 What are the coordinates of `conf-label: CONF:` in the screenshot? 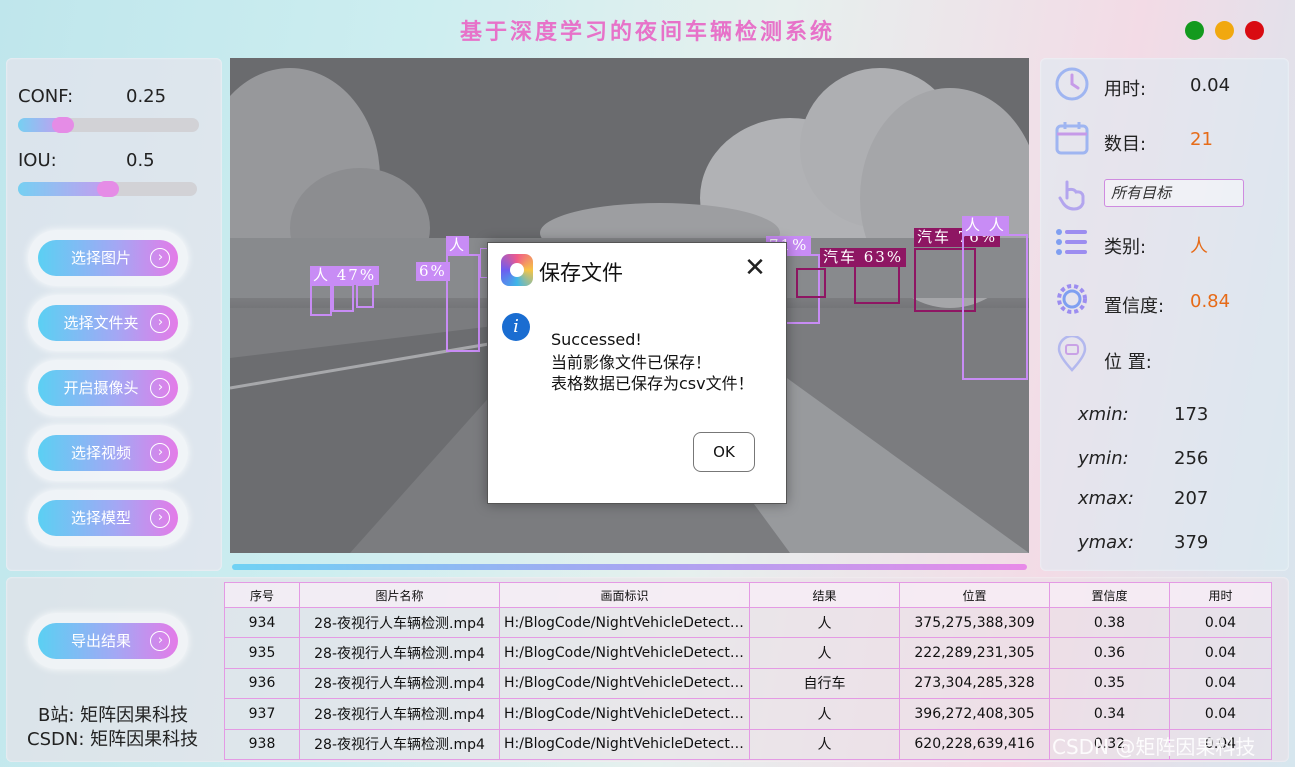 It's located at (46, 96).